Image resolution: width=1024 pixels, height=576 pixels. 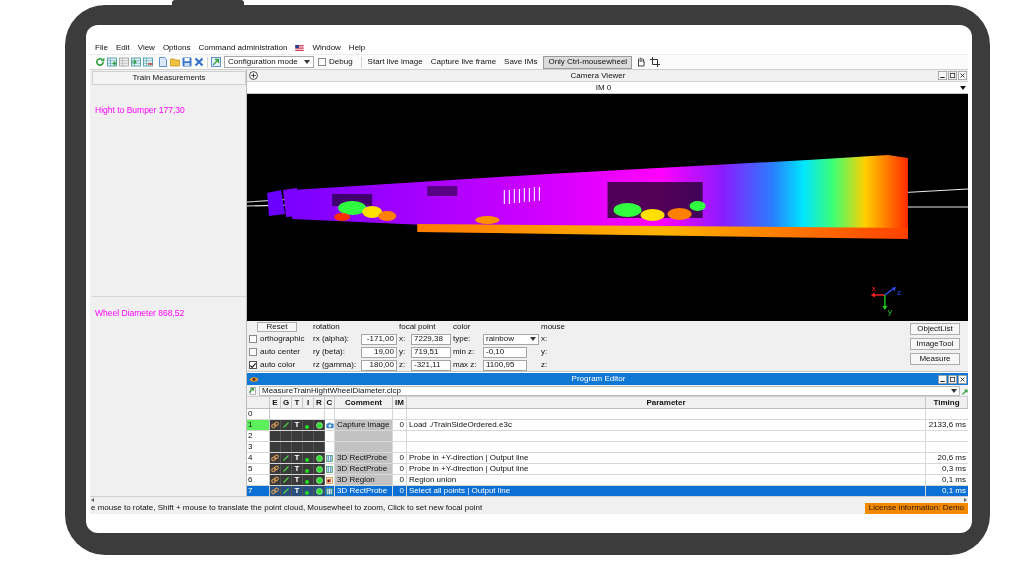 I want to click on table-cell: Load ./TrainSideOrdered.e3c, so click(x=666, y=425).